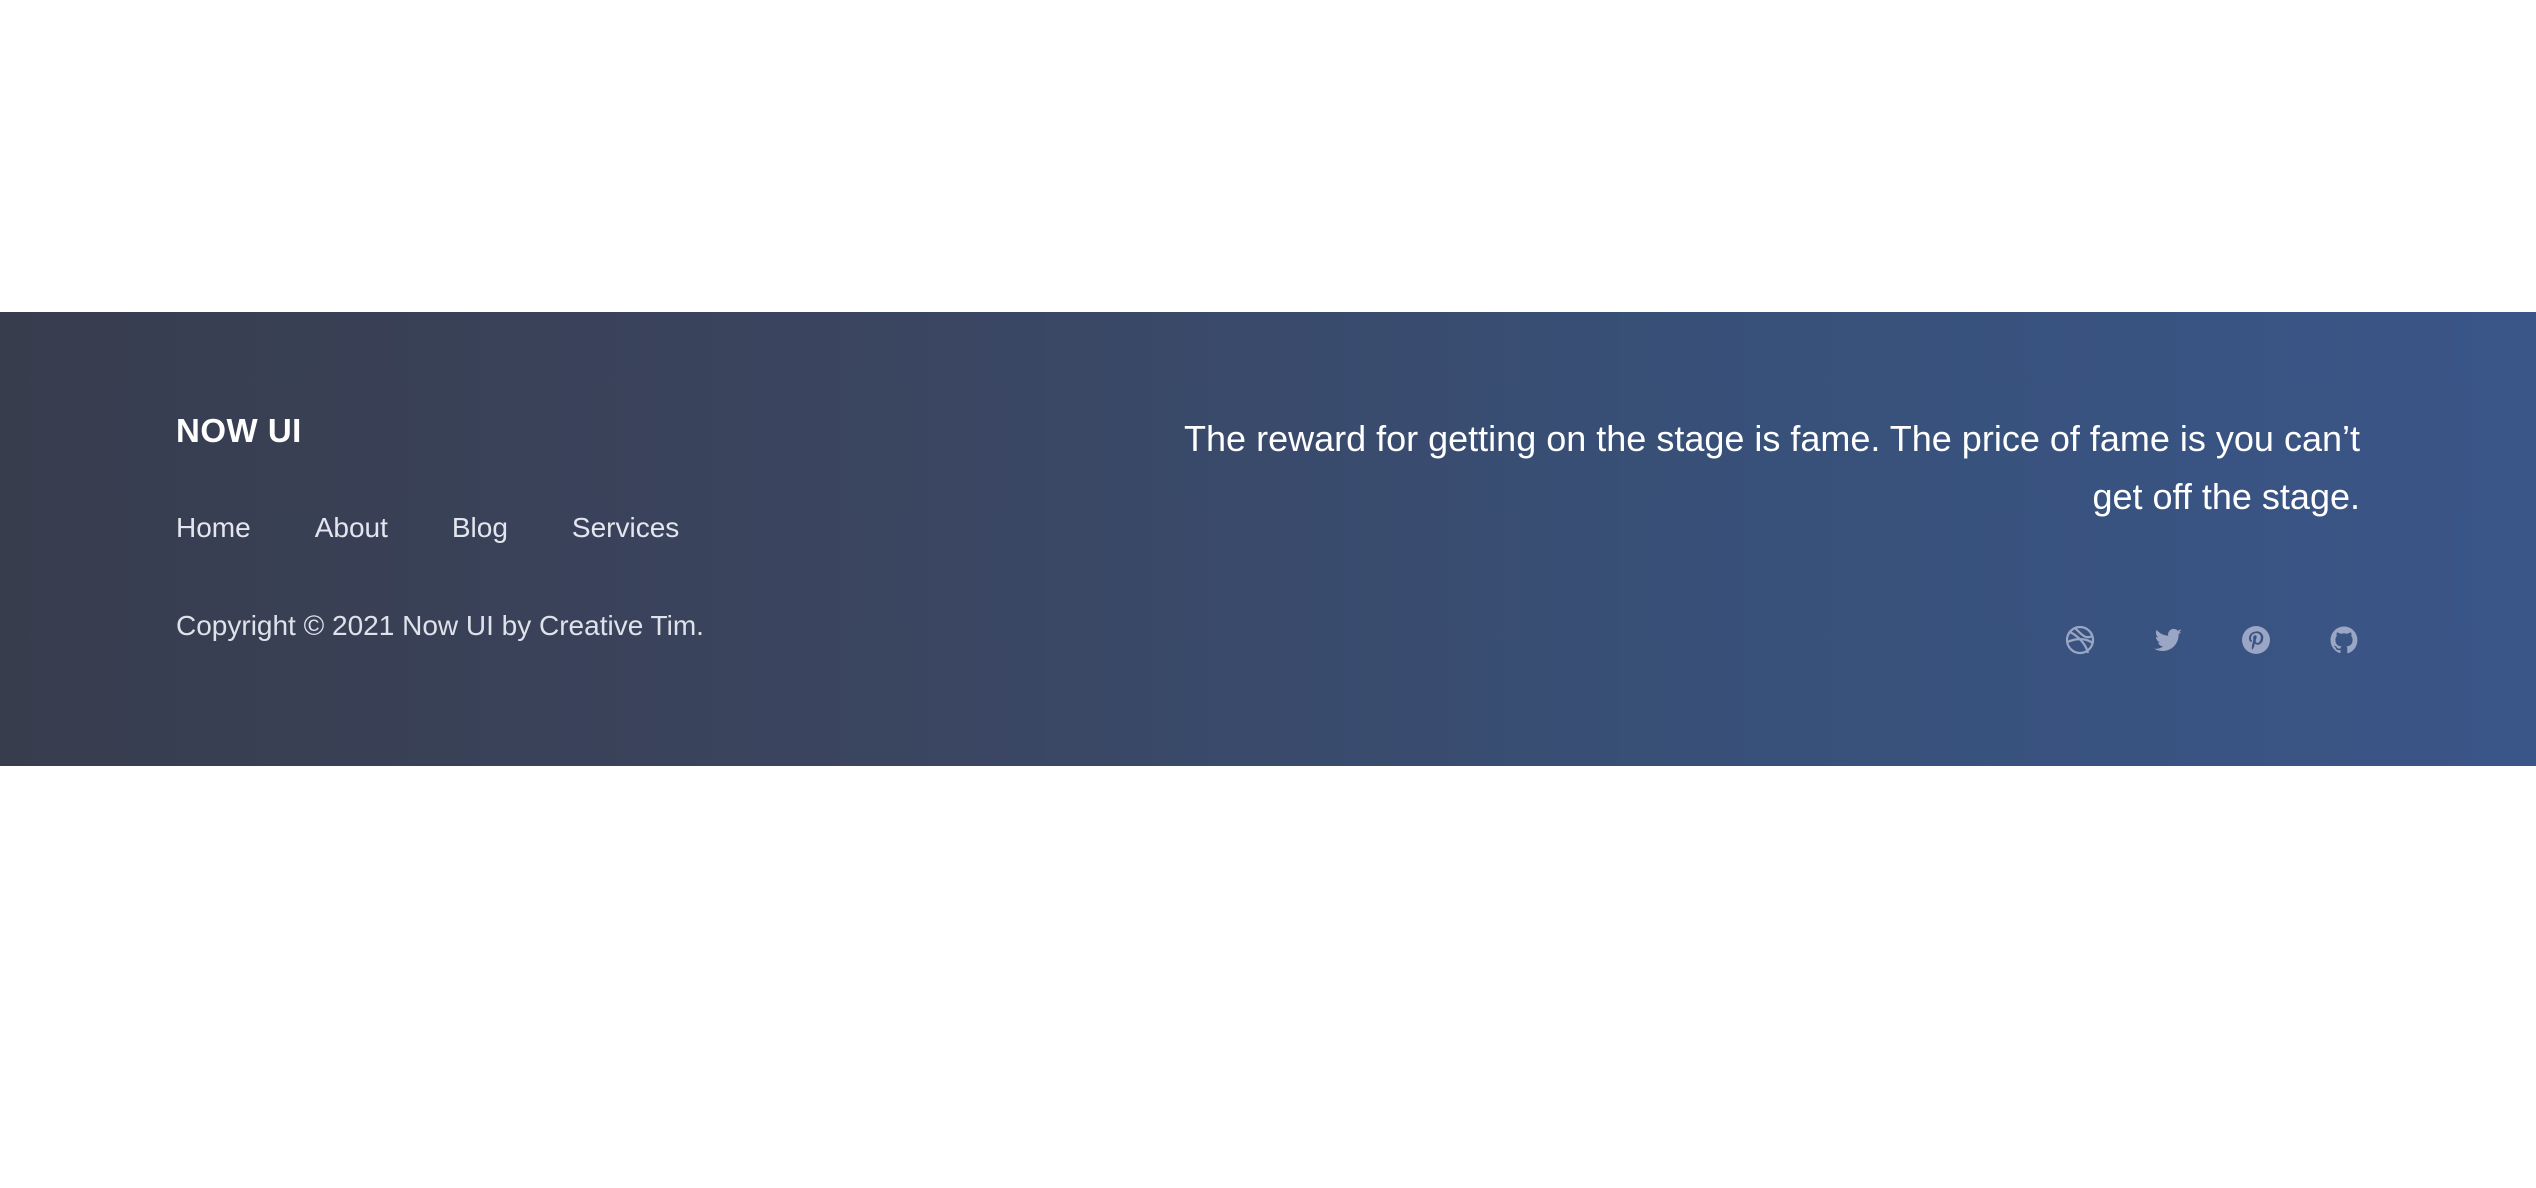 The image size is (2536, 1188). What do you see at coordinates (480, 528) in the screenshot?
I see `nav-link-blog: Blog` at bounding box center [480, 528].